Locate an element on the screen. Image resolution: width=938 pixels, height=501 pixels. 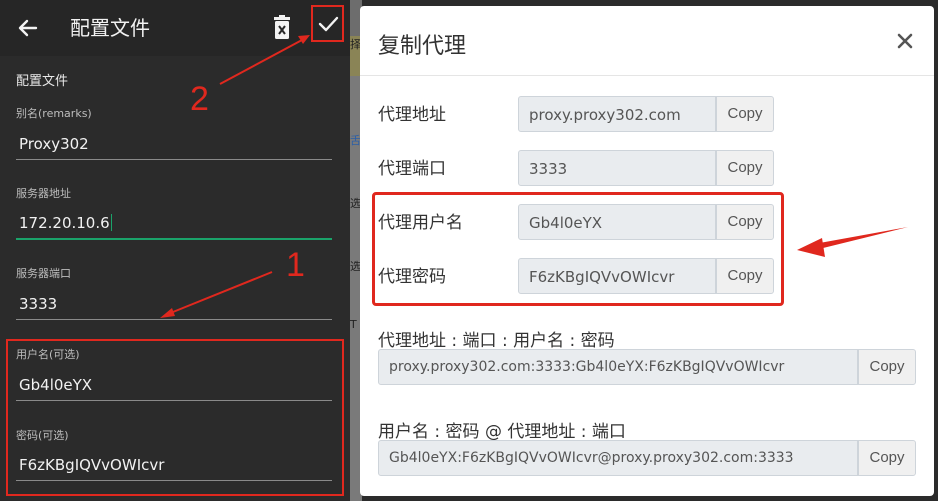
copy-address-button: Copy is located at coordinates (745, 114).